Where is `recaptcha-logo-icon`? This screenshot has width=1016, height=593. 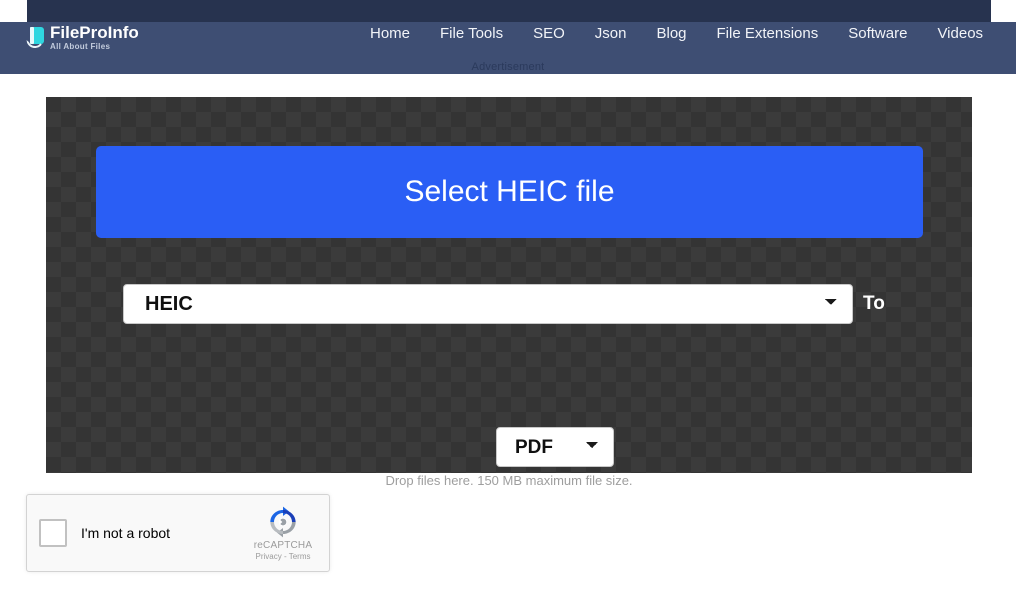
recaptcha-logo-icon is located at coordinates (283, 522).